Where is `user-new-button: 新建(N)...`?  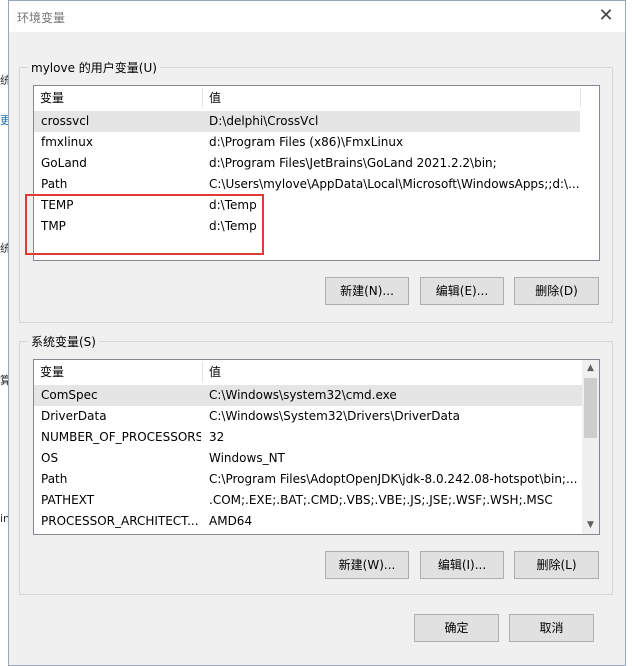 user-new-button: 新建(N)... is located at coordinates (367, 291).